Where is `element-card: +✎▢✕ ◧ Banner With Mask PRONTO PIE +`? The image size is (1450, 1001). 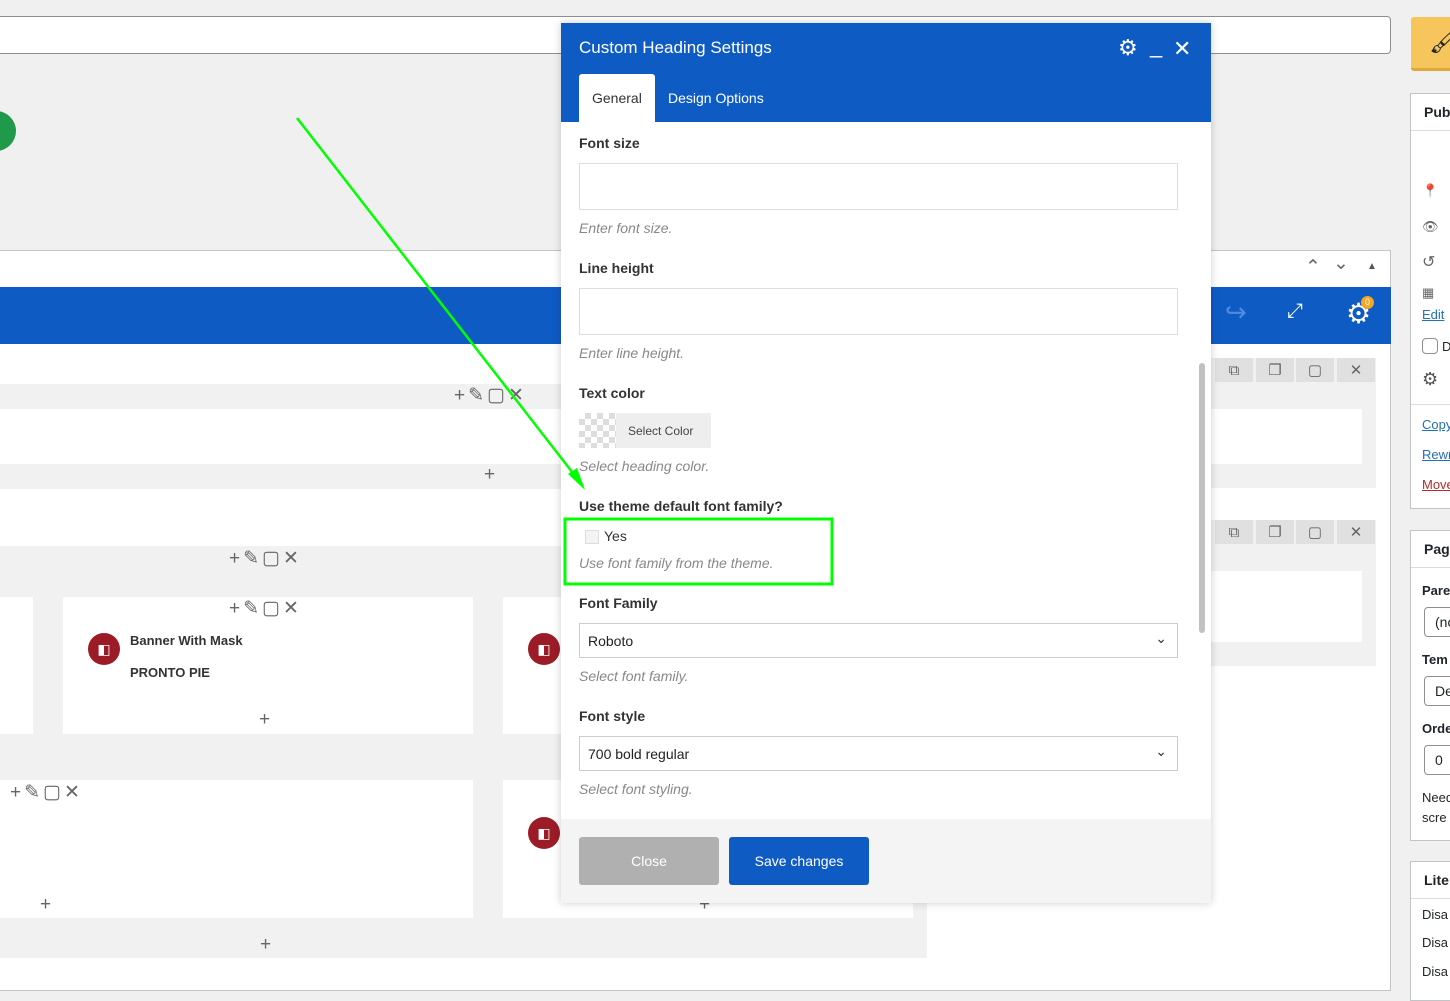 element-card: +✎▢✕ ◧ Banner With Mask PRONTO PIE + is located at coordinates (268, 665).